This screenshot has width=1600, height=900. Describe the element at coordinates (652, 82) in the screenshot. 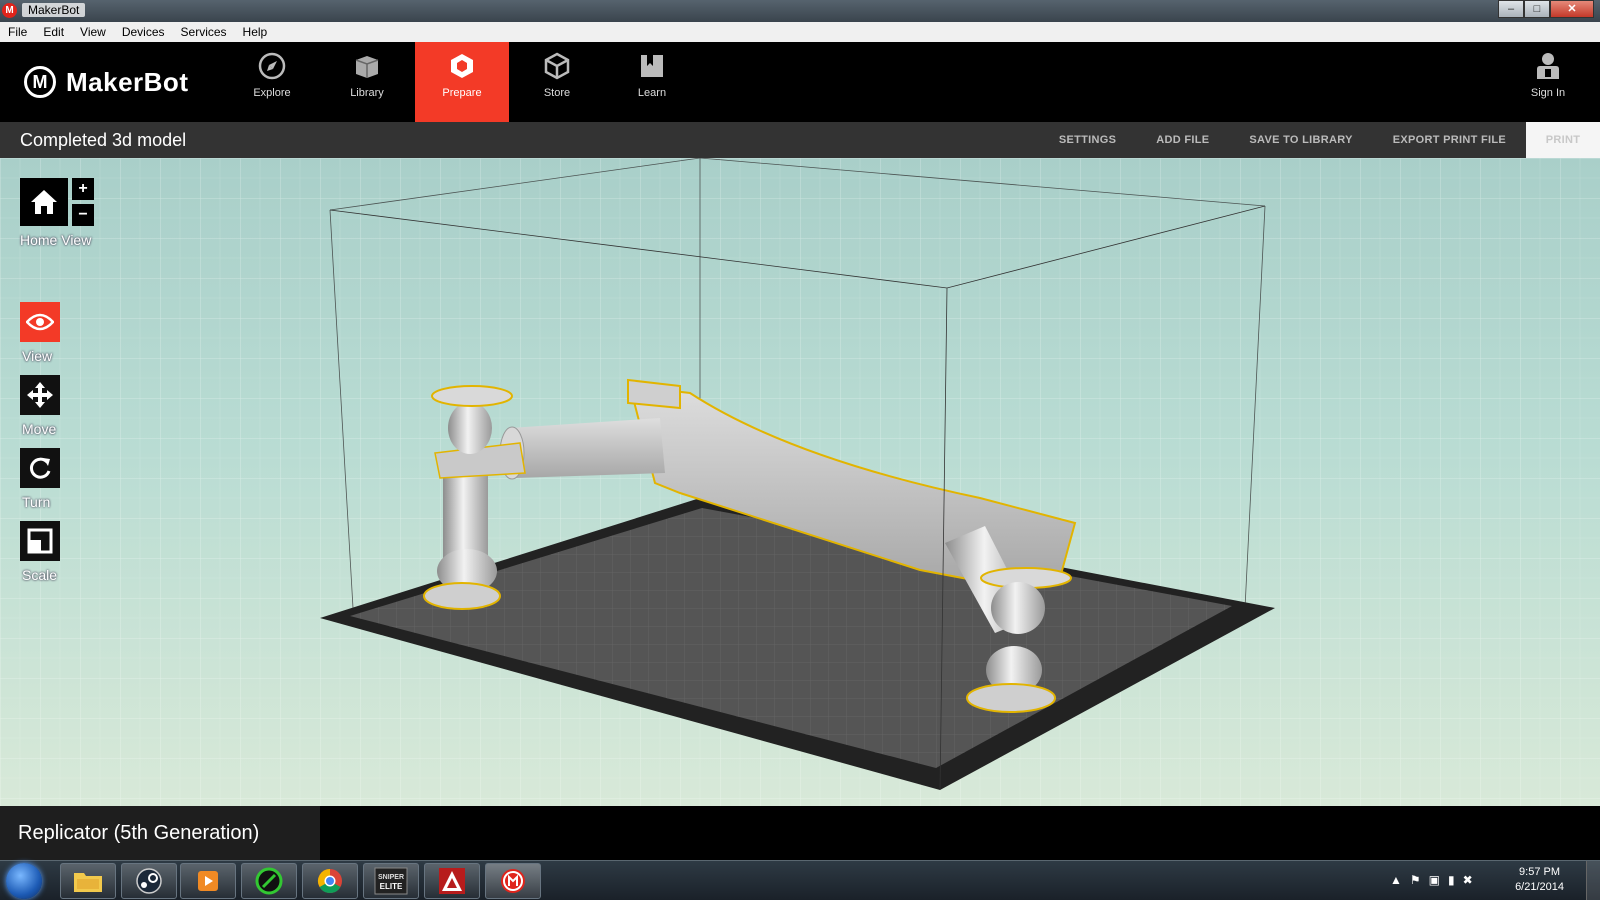

I see `nav-learn: Learn` at that location.